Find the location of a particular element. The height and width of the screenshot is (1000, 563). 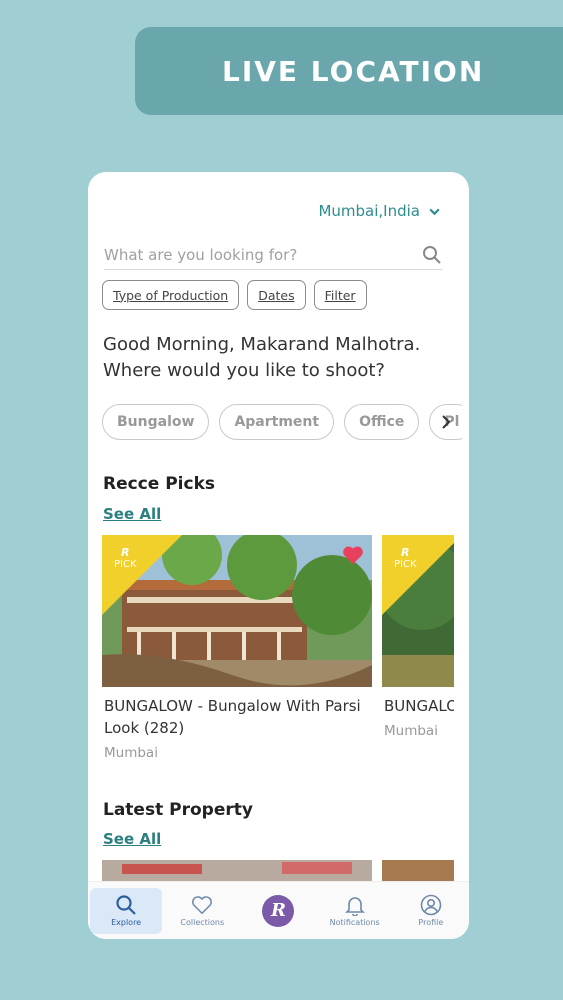

bell-icon is located at coordinates (354, 906).